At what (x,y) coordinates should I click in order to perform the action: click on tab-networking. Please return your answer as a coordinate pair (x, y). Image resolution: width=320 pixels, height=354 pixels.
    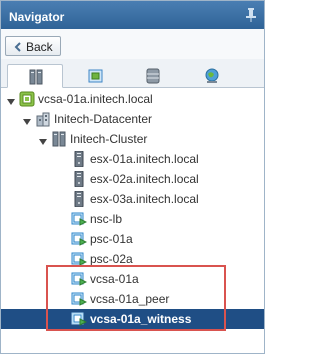
    Looking at the image, I should click on (211, 75).